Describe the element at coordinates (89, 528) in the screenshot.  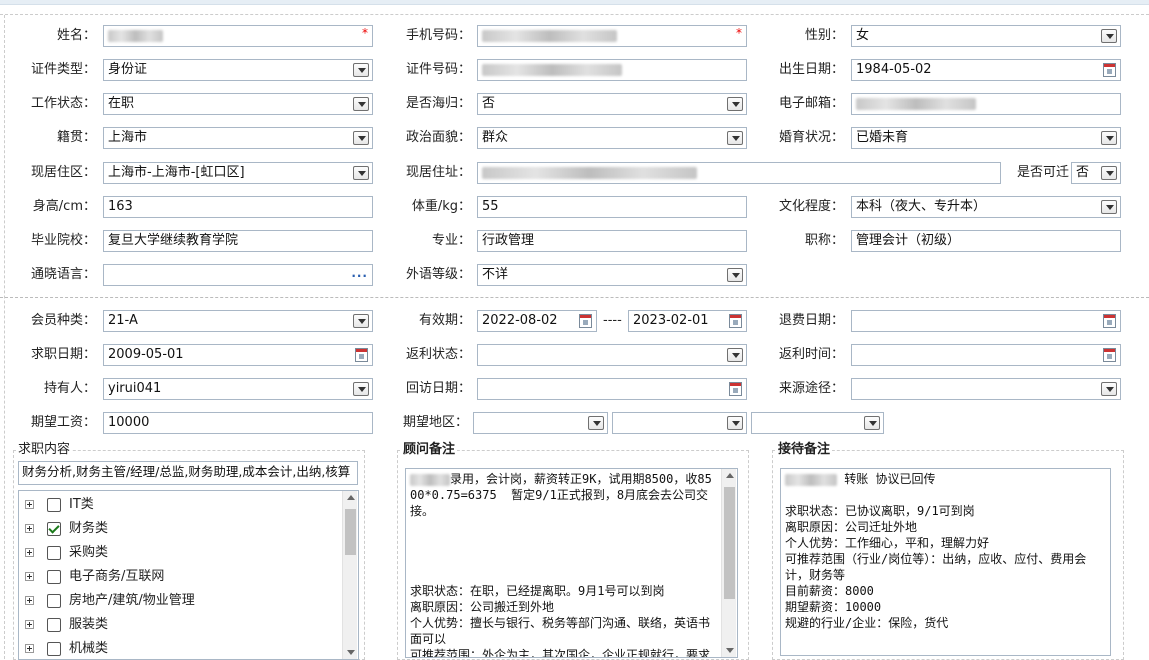
I see `tree-item-label: 财务类` at that location.